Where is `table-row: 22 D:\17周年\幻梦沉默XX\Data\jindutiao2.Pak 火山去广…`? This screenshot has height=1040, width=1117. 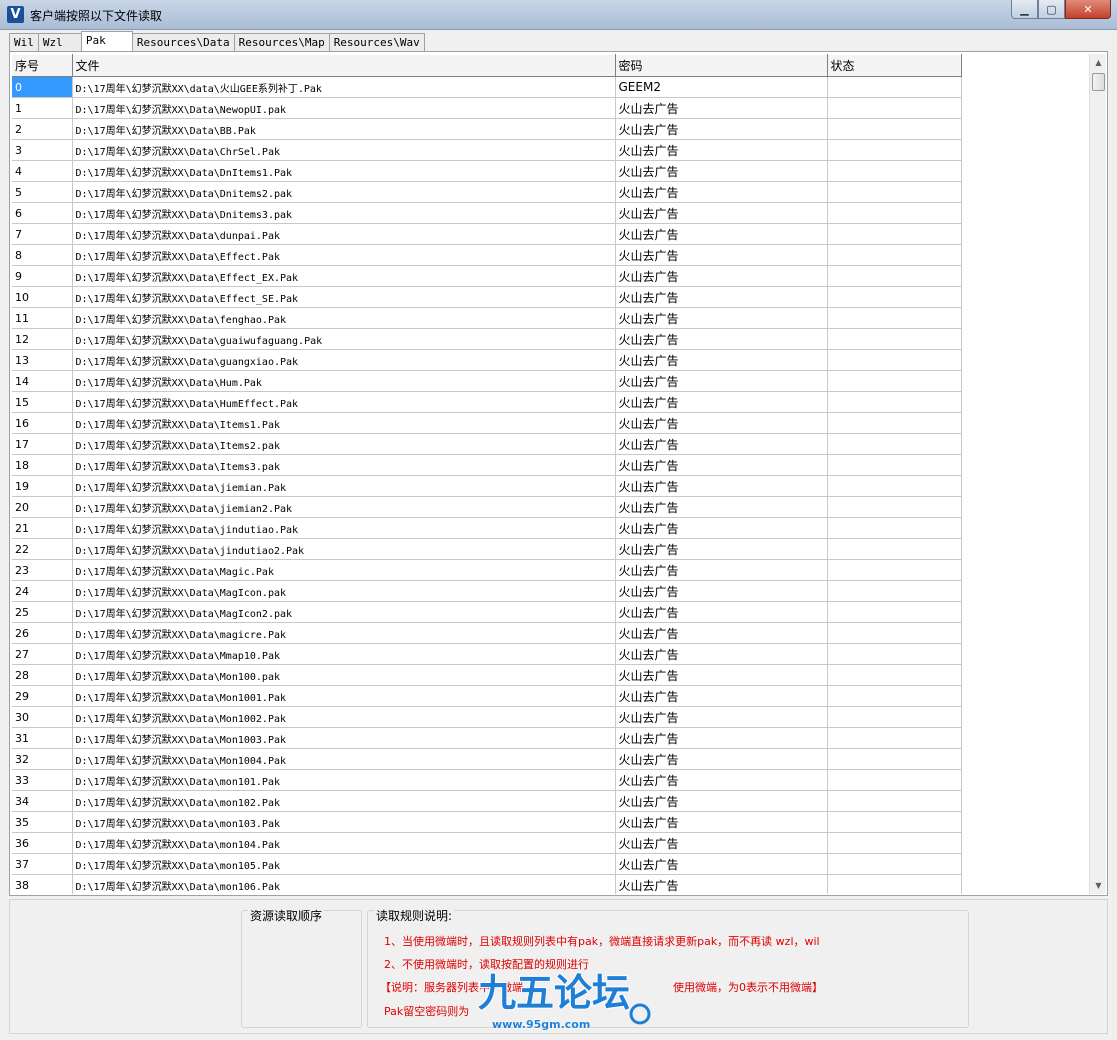 table-row: 22 D:\17周年\幻梦沉默XX\Data\jindutiao2.Pak 火山去广… is located at coordinates (487, 549).